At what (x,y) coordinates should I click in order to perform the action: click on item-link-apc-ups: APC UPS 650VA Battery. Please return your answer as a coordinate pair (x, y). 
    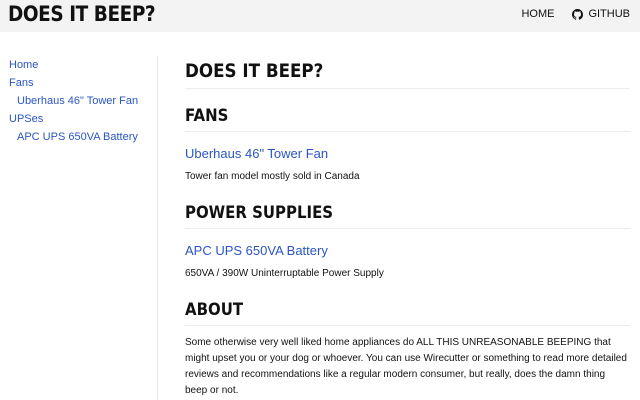
    Looking at the image, I should click on (407, 251).